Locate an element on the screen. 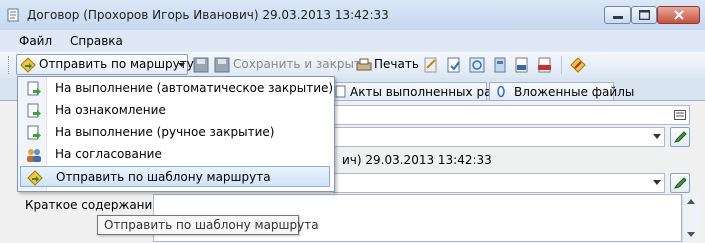 The image size is (705, 243). history-icon is located at coordinates (477, 65).